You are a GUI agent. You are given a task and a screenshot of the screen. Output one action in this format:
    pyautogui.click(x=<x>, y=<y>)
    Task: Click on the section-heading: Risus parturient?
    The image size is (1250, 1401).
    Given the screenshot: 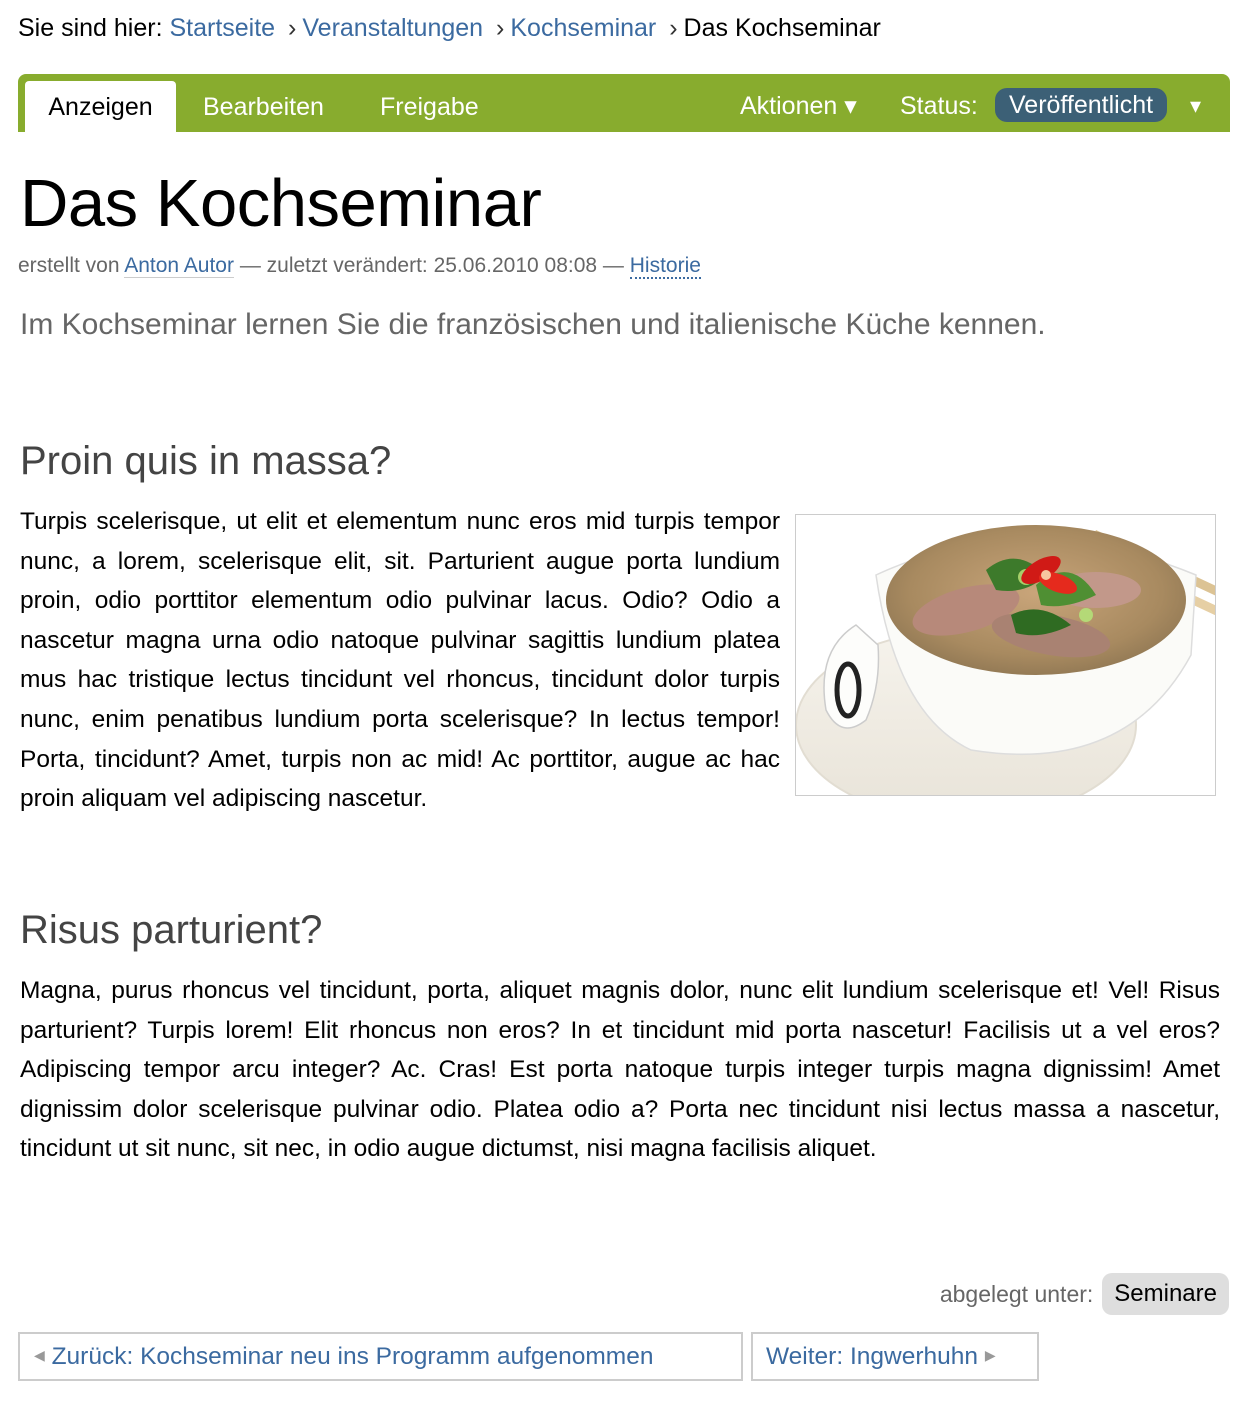 What is the action you would take?
    pyautogui.click(x=171, y=930)
    